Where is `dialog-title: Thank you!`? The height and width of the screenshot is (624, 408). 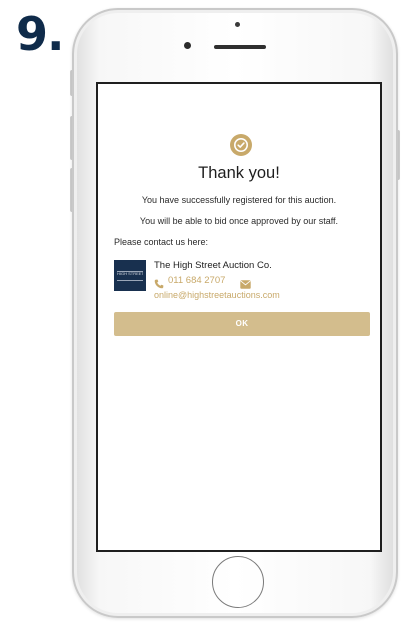 dialog-title: Thank you! is located at coordinates (239, 173).